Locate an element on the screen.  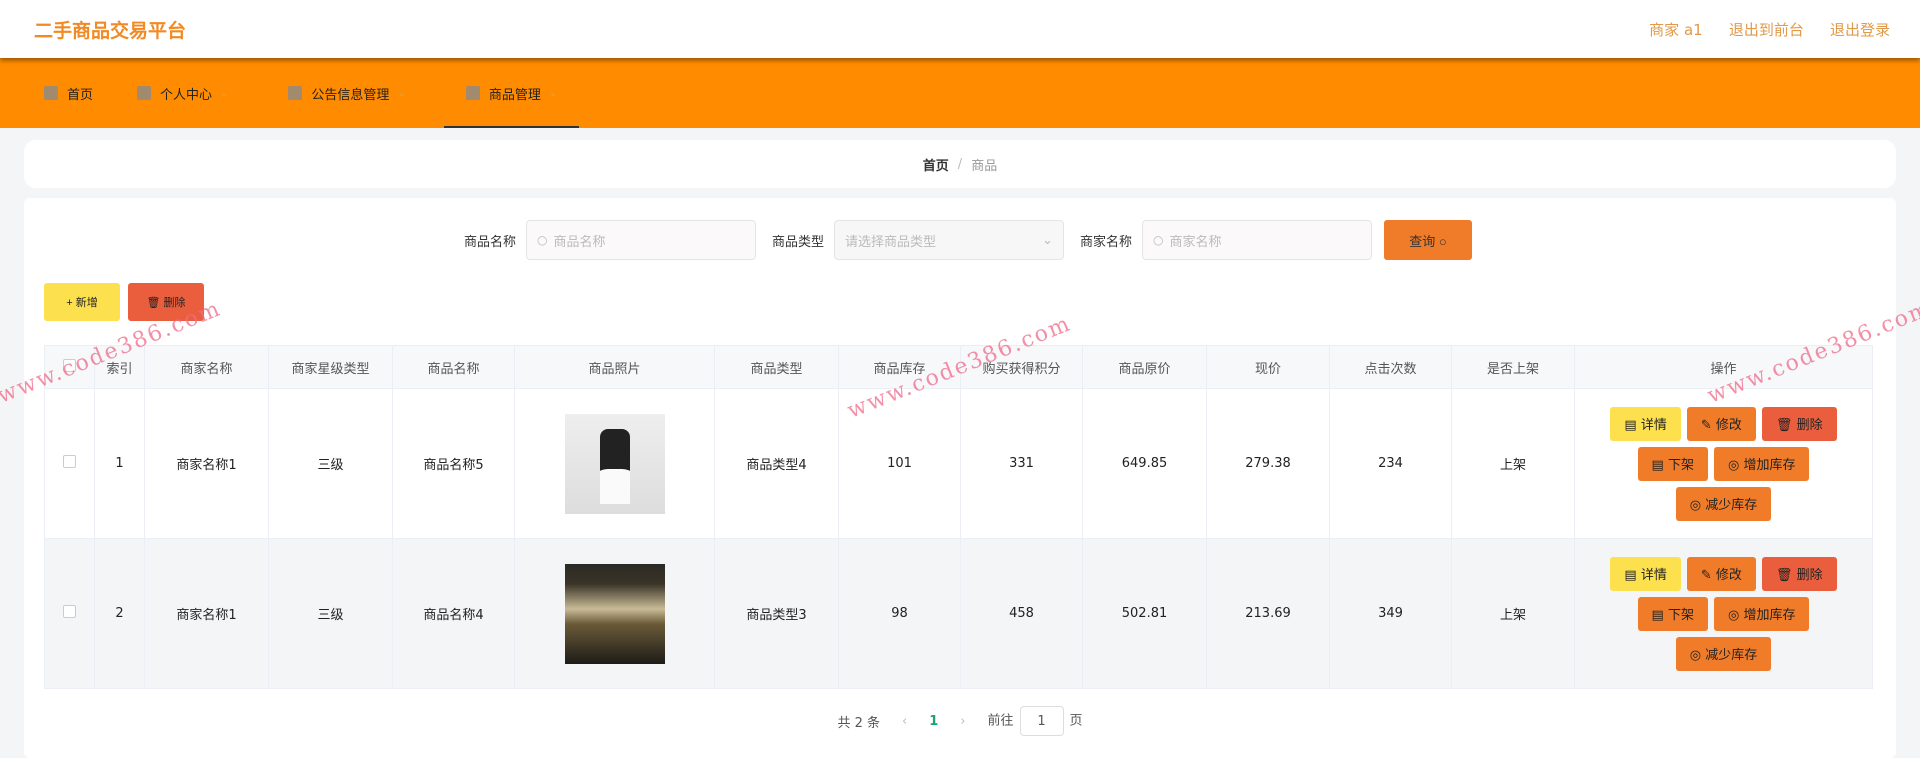
merchant-name-input: ○ 商家名称 is located at coordinates (1257, 240).